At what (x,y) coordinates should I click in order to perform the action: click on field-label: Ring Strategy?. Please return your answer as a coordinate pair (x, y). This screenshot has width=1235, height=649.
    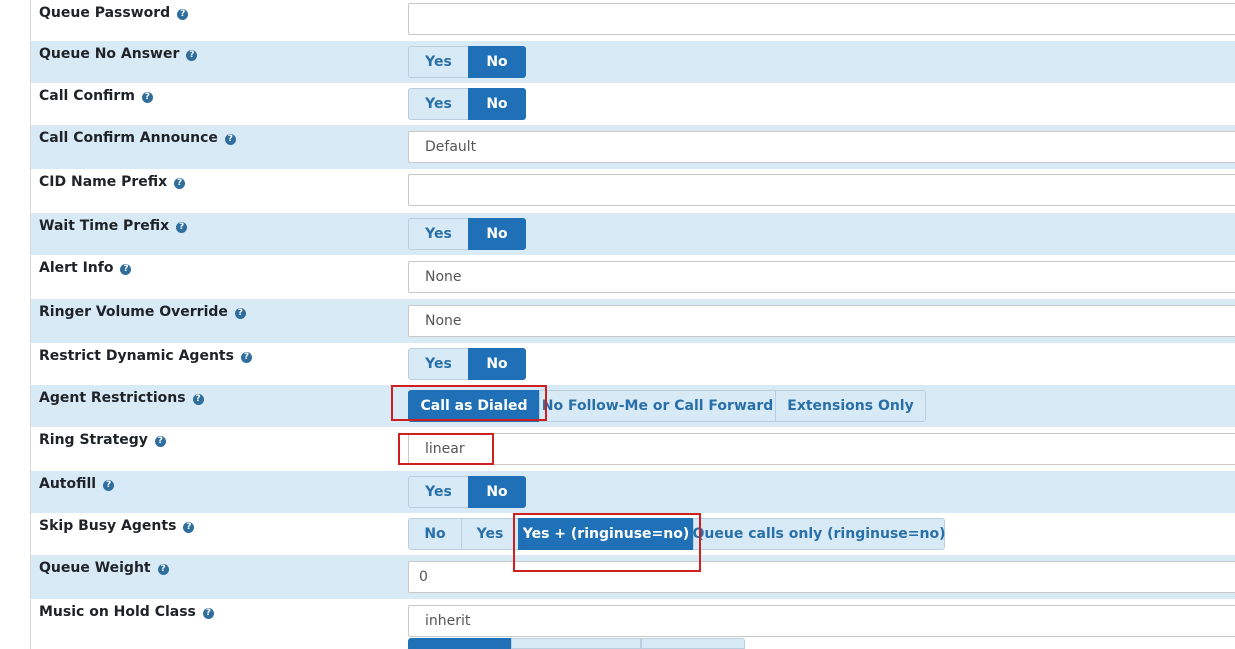
    Looking at the image, I should click on (102, 440).